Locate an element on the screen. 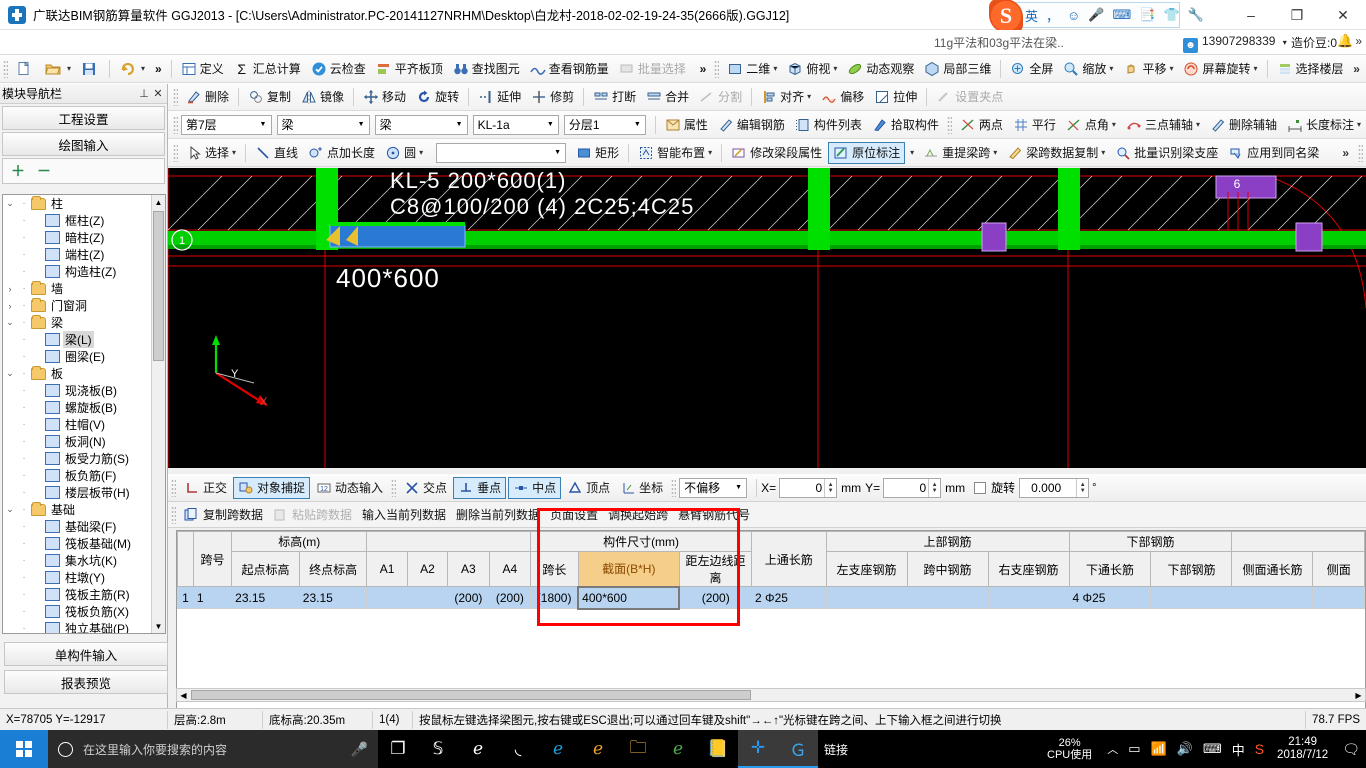 Image resolution: width=1366 pixels, height=768 pixels. app-icon-360-browser: ℯ is located at coordinates (678, 749).